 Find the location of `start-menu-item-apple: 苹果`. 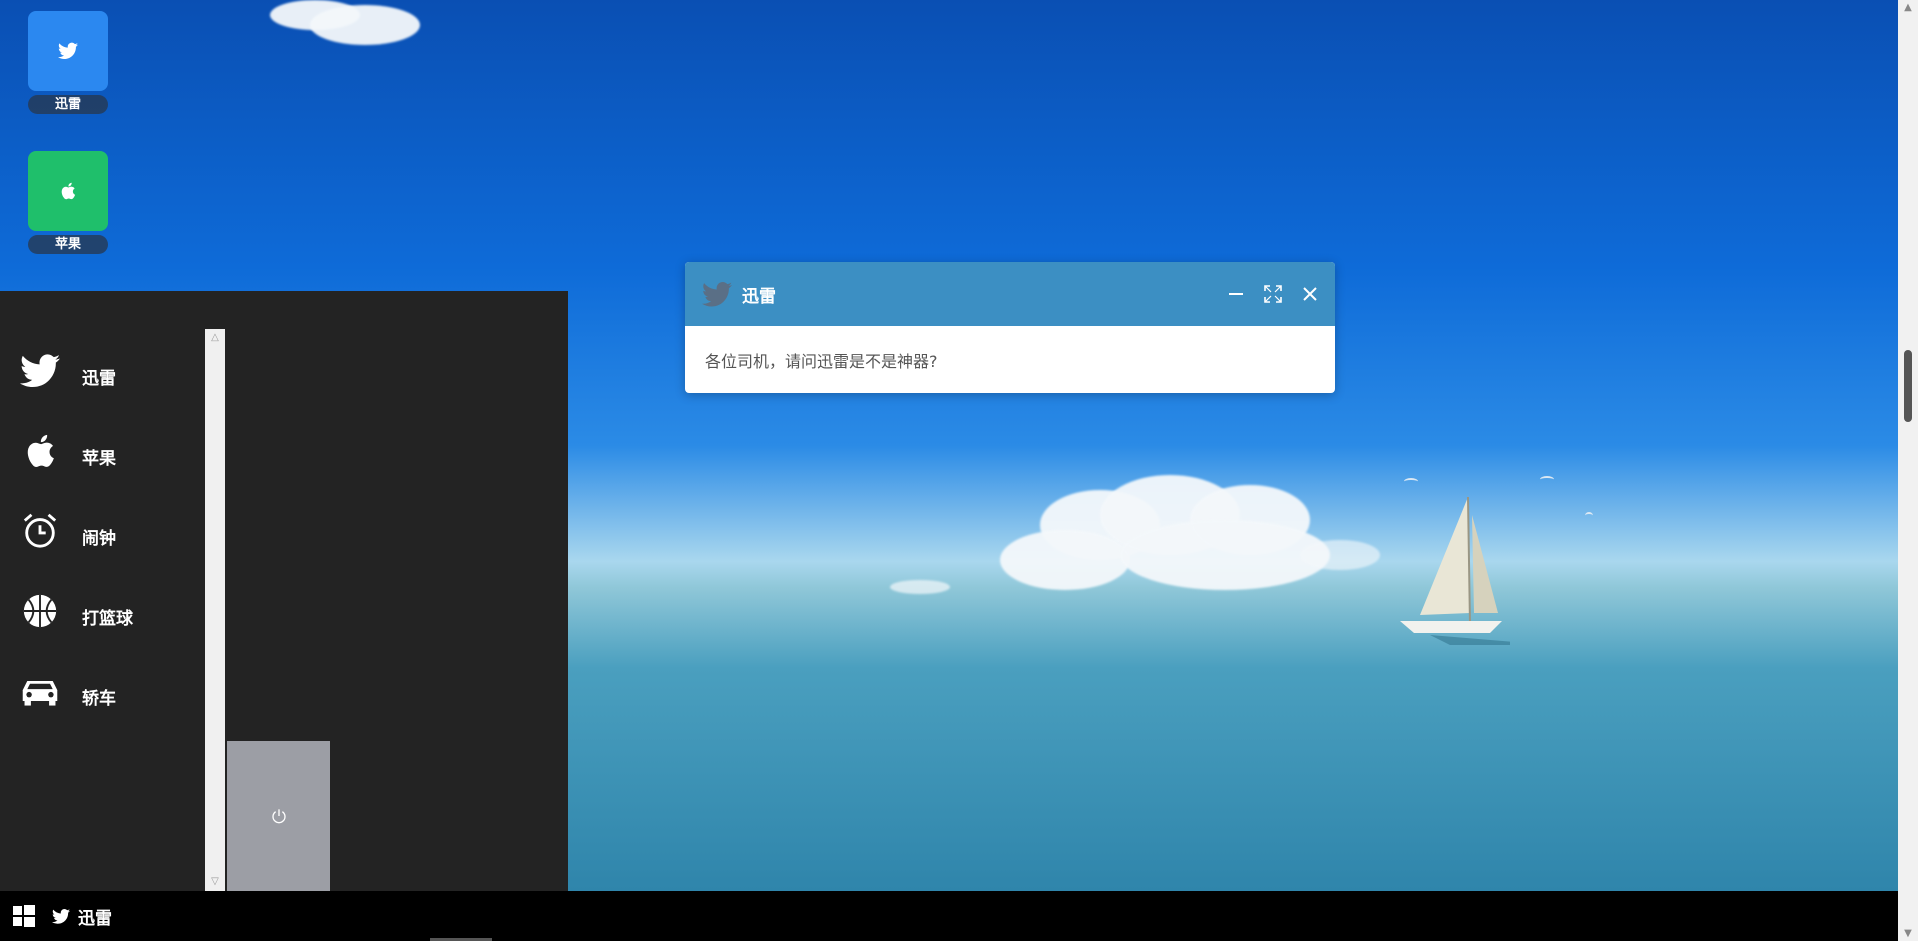

start-menu-item-apple: 苹果 is located at coordinates (102, 451).